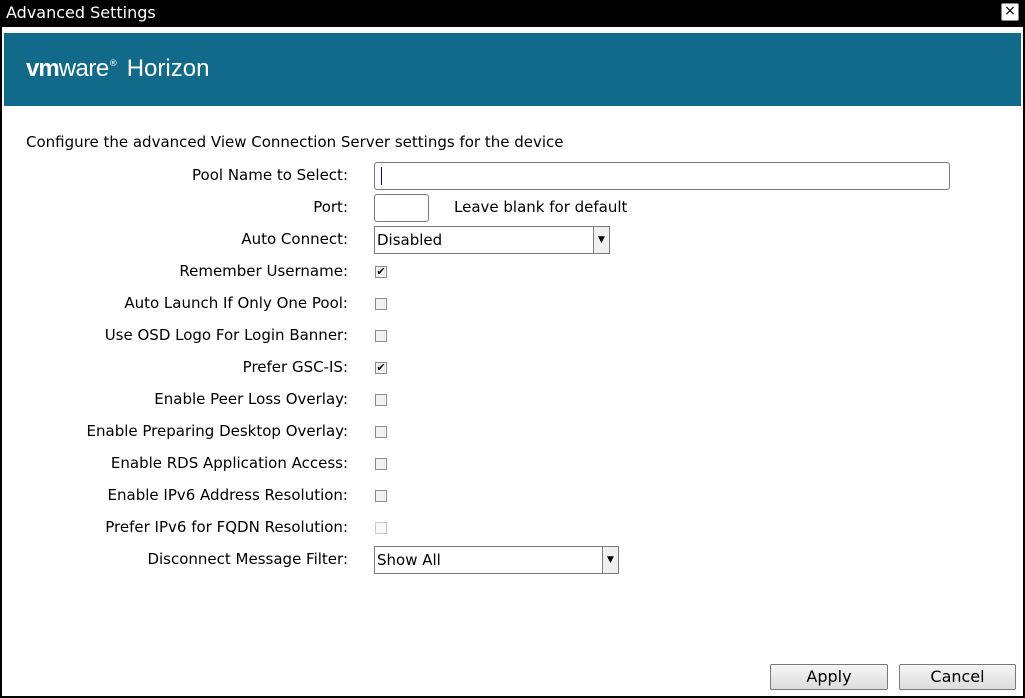 Image resolution: width=1025 pixels, height=698 pixels. What do you see at coordinates (829, 677) in the screenshot?
I see `apply-button: Apply` at bounding box center [829, 677].